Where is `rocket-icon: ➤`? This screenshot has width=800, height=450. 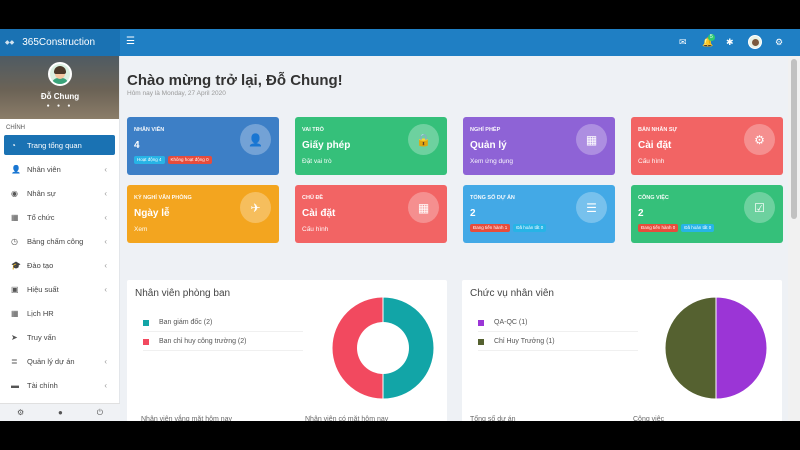 rocket-icon: ➤ is located at coordinates (14, 337).